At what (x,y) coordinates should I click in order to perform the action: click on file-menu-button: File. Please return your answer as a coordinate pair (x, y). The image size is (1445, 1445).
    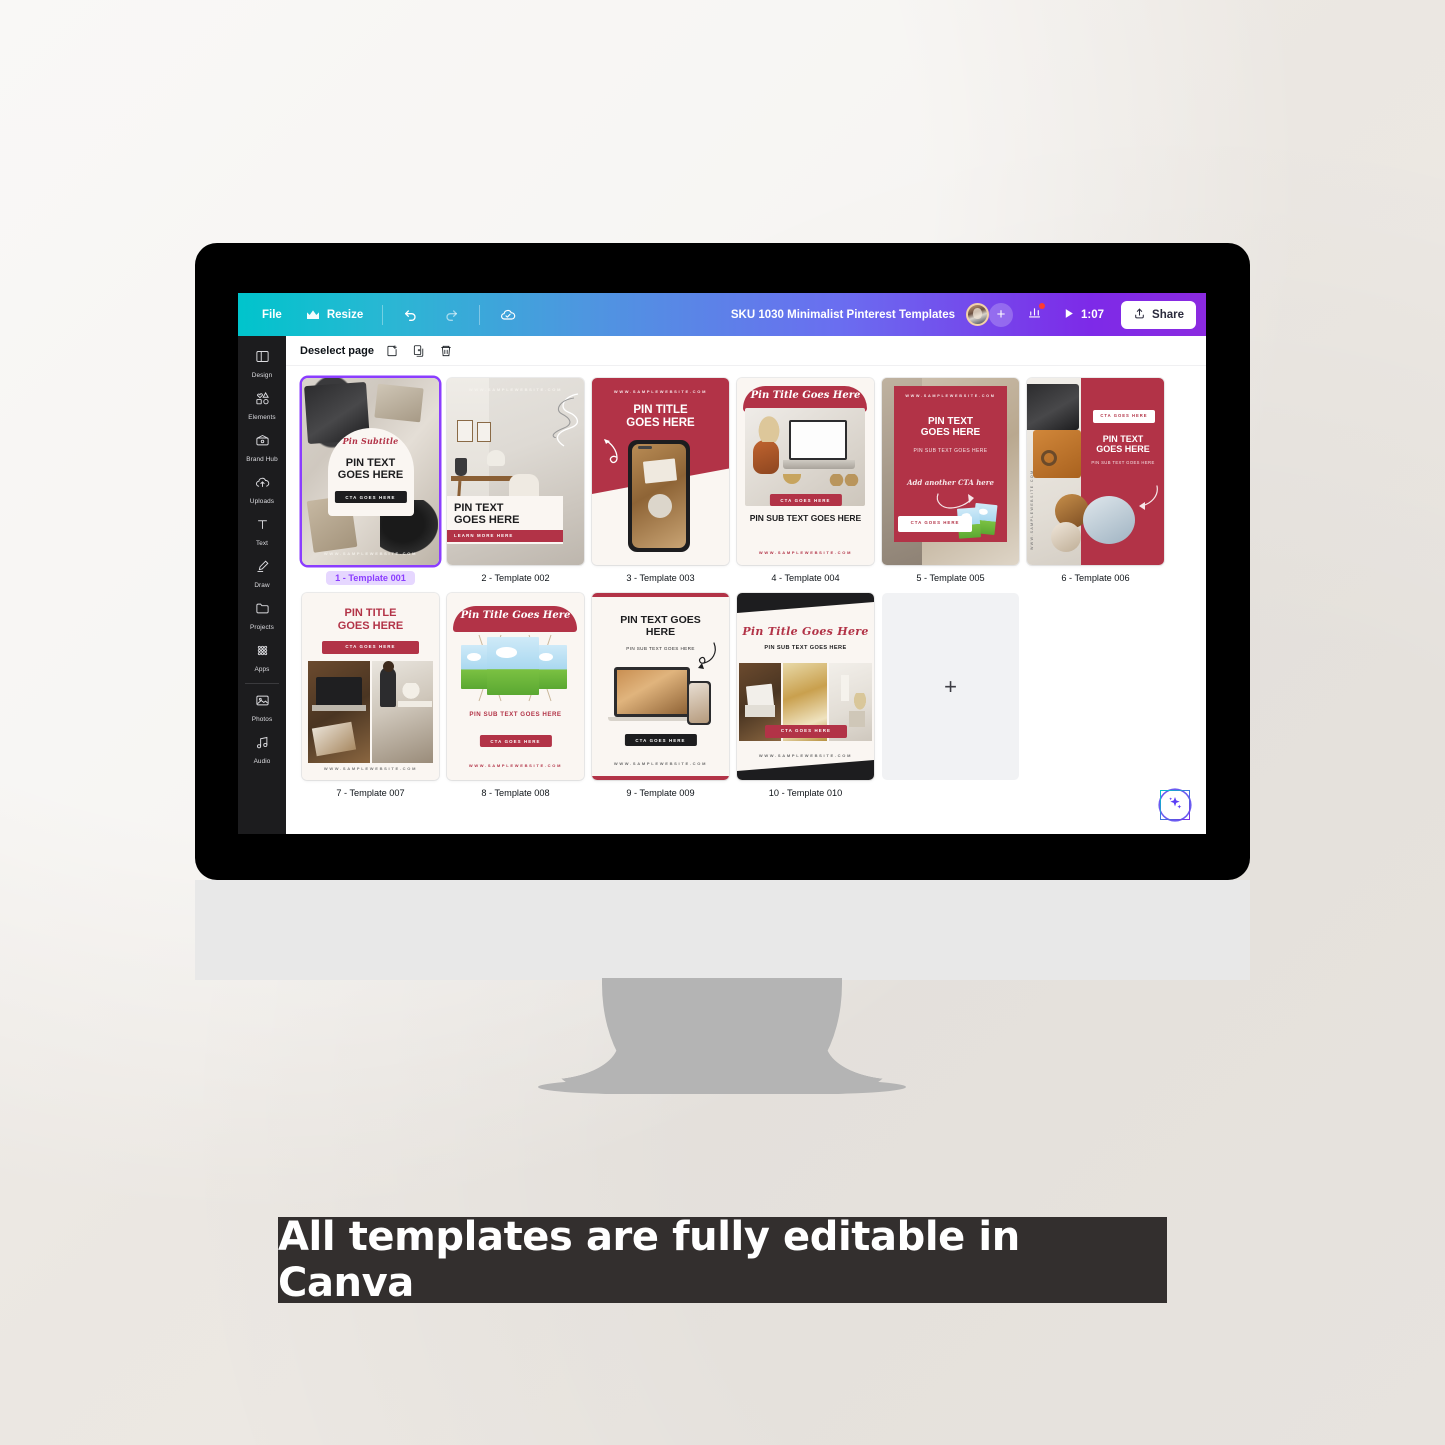
    Looking at the image, I should click on (272, 315).